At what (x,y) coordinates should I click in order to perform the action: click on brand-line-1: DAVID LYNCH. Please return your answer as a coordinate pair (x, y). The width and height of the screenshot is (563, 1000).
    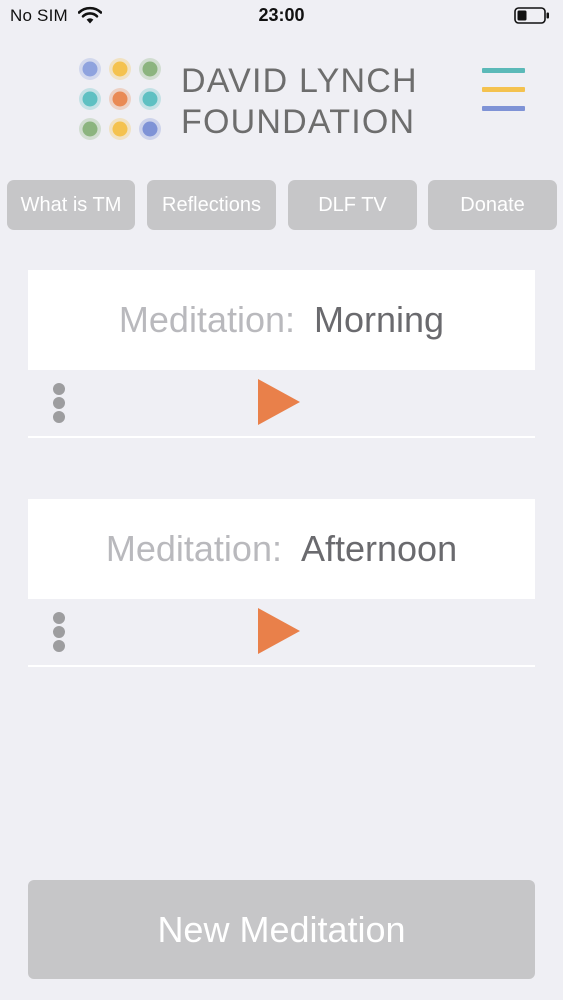
    Looking at the image, I should click on (299, 81).